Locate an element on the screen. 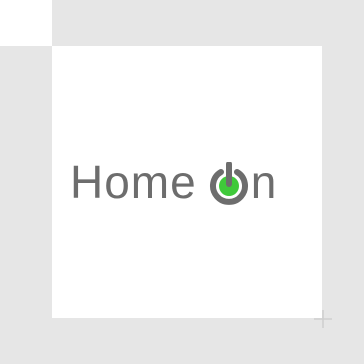 This screenshot has width=364, height=364. frame-strip-bottom is located at coordinates (182, 341).